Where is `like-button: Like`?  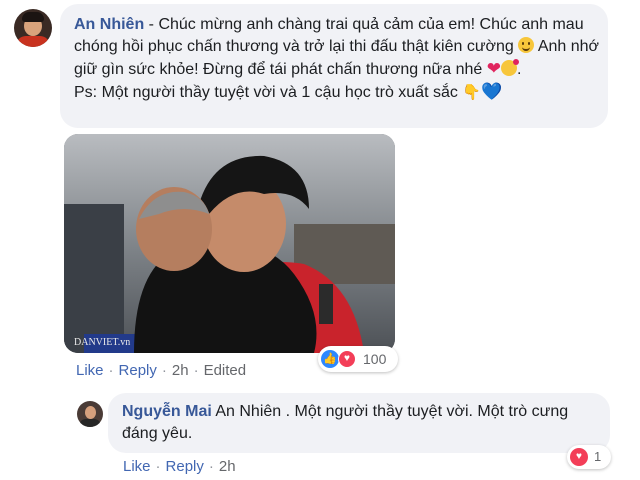 like-button: Like is located at coordinates (90, 370).